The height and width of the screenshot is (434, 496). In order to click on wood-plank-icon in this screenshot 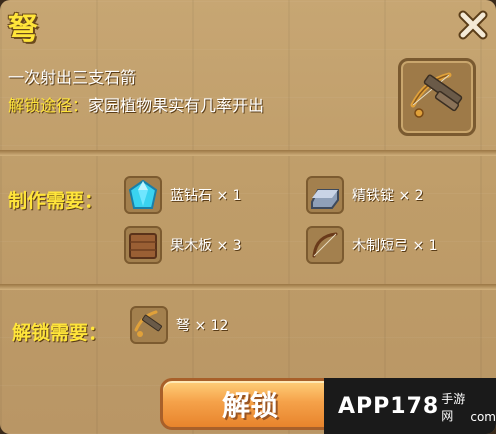, I will do `click(143, 245)`.